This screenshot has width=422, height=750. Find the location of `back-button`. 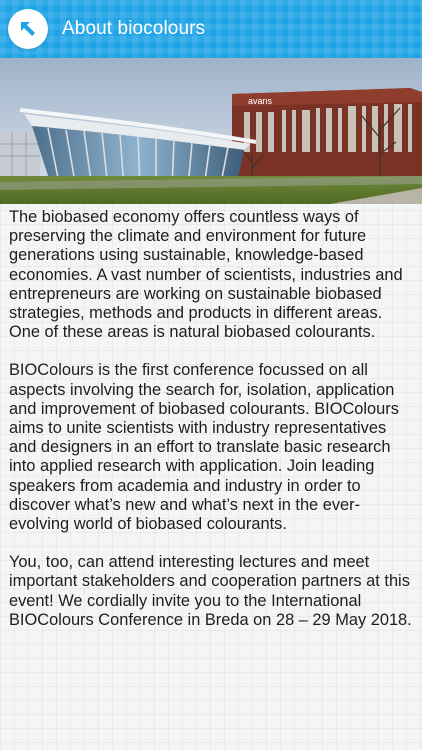

back-button is located at coordinates (28, 29).